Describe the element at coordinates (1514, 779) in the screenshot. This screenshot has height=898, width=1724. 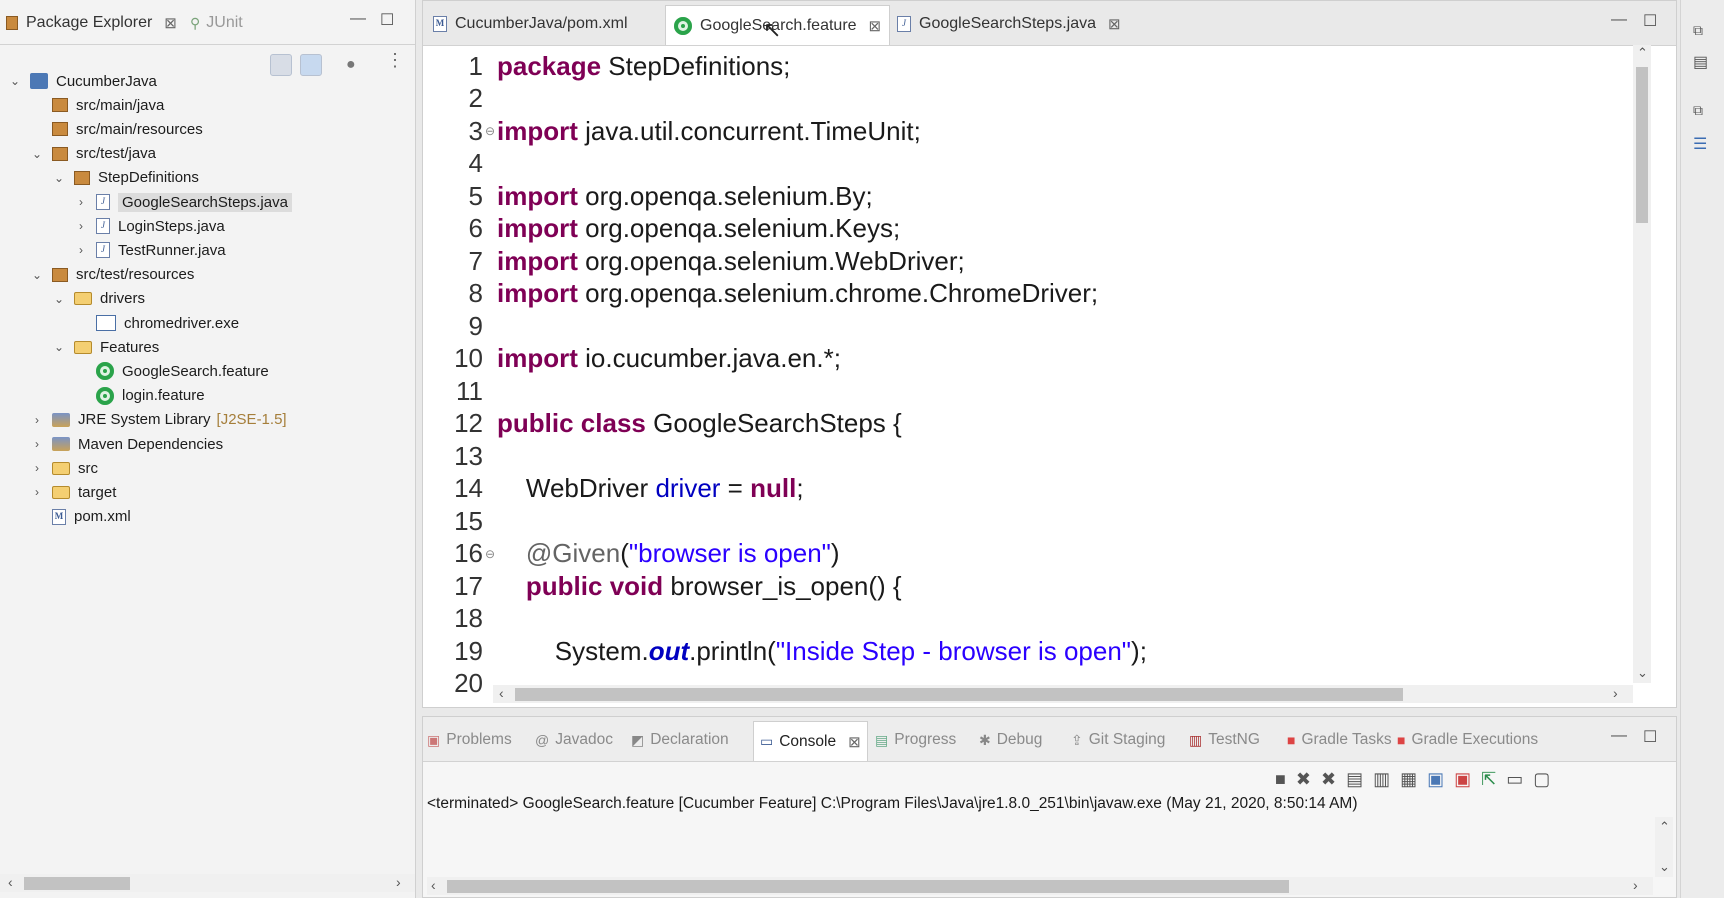
I see `display-console-icon: ▭` at that location.